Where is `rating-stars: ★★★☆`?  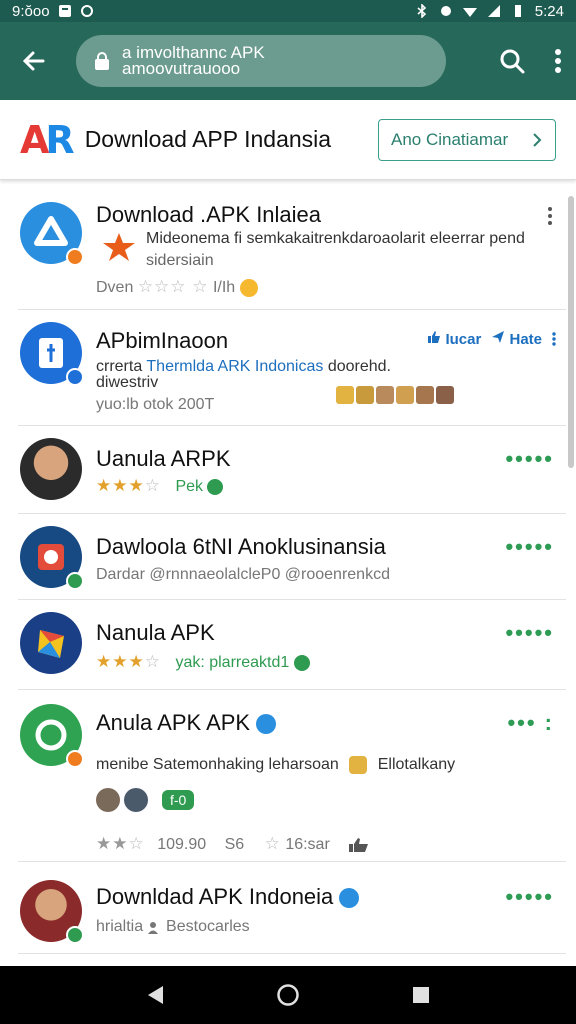
rating-stars: ★★★☆ is located at coordinates (128, 485).